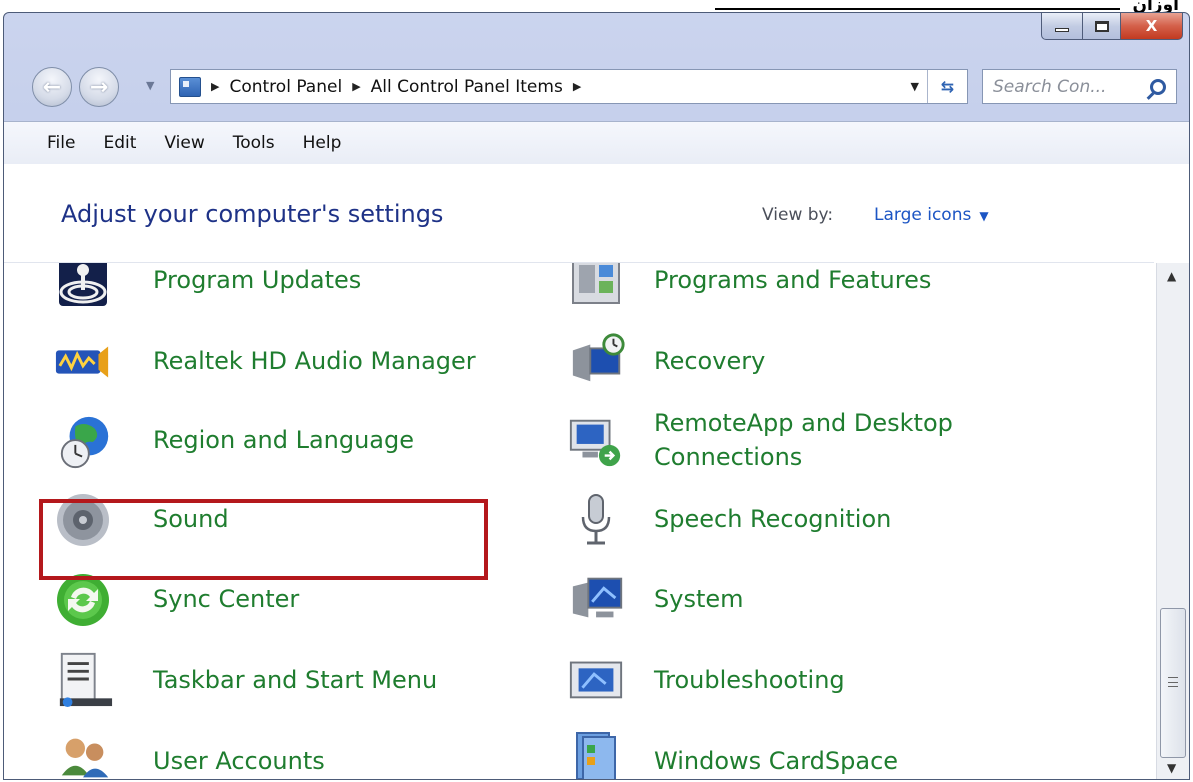  Describe the element at coordinates (239, 761) in the screenshot. I see `item-label: User Accounts` at that location.